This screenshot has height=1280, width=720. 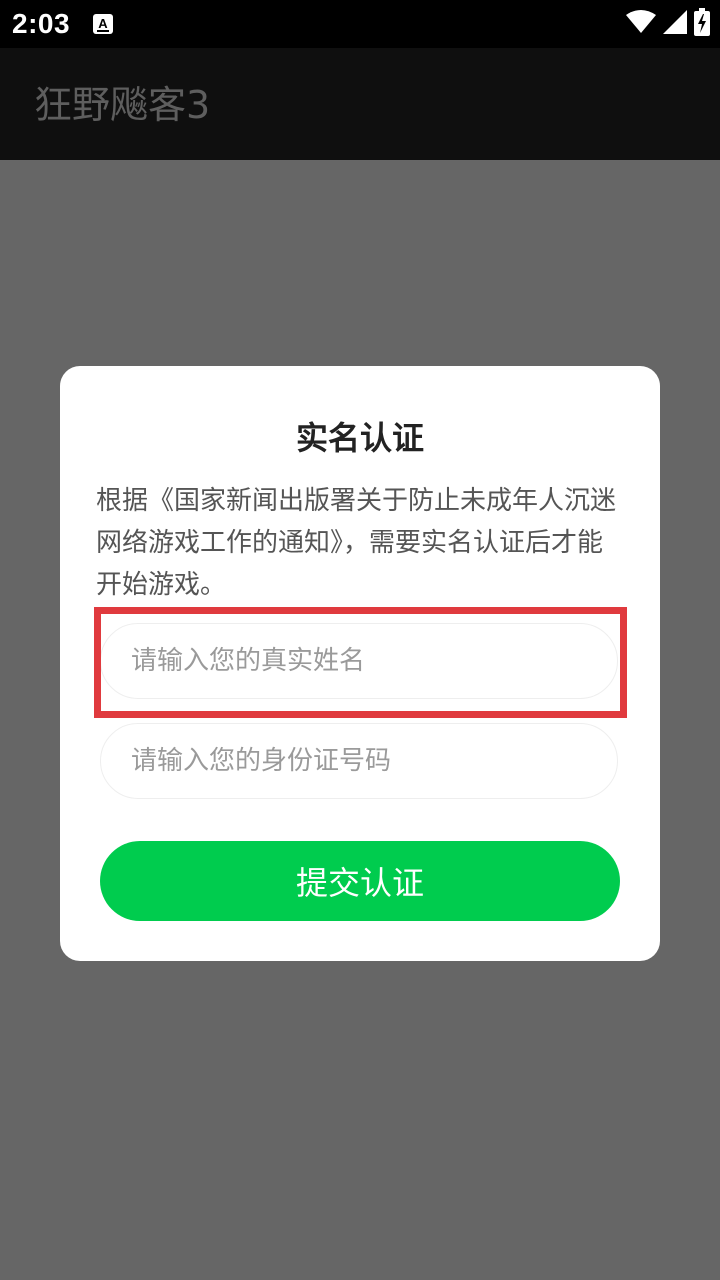 I want to click on dialog-title: 实名认证, so click(x=359, y=438).